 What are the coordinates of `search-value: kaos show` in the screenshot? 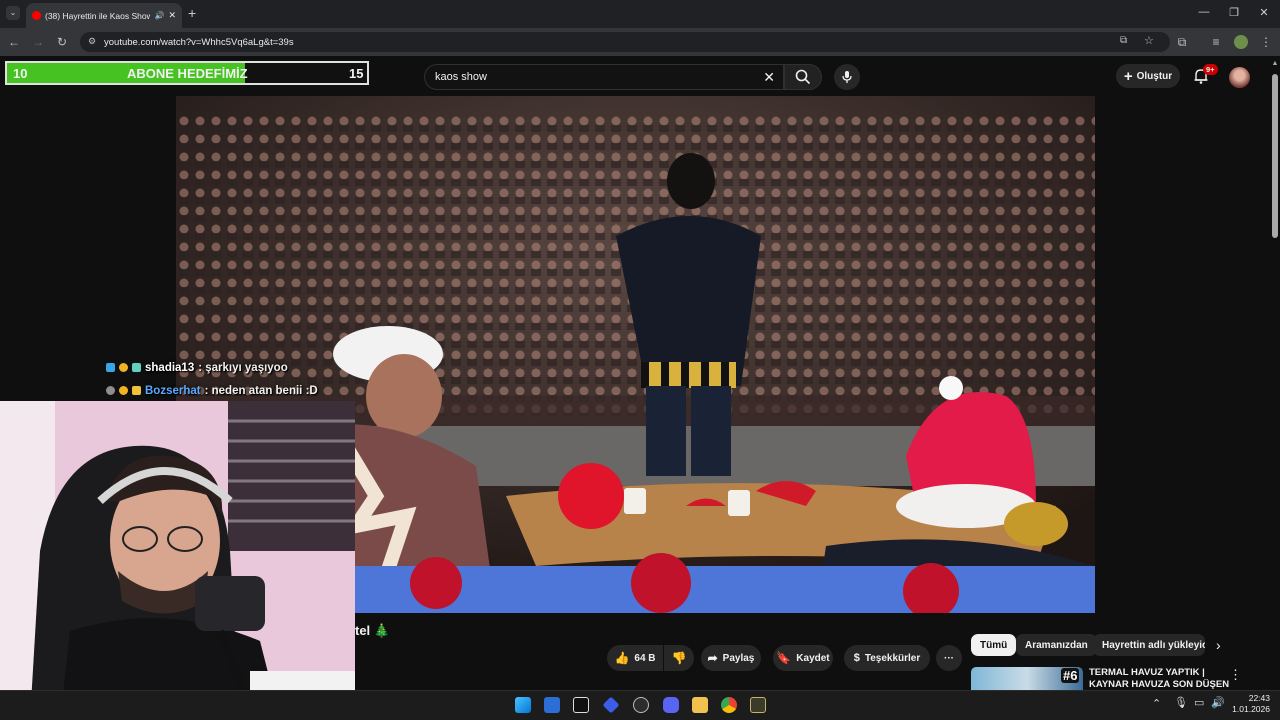 It's located at (461, 77).